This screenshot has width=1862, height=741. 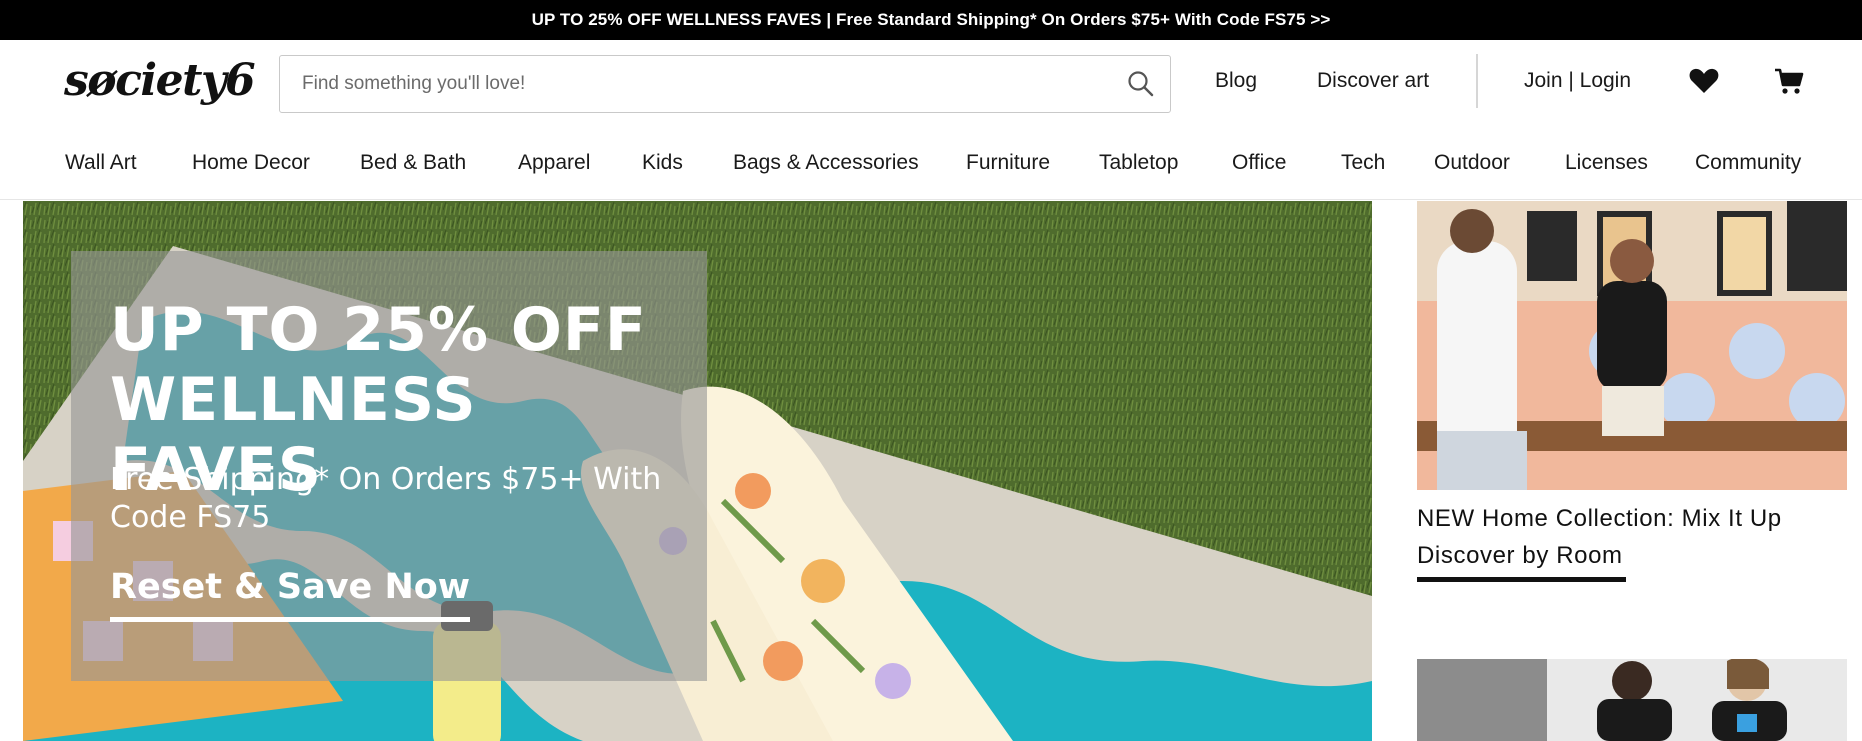 I want to click on hero-title-line-1: UP TO 25% OFF, so click(x=378, y=330).